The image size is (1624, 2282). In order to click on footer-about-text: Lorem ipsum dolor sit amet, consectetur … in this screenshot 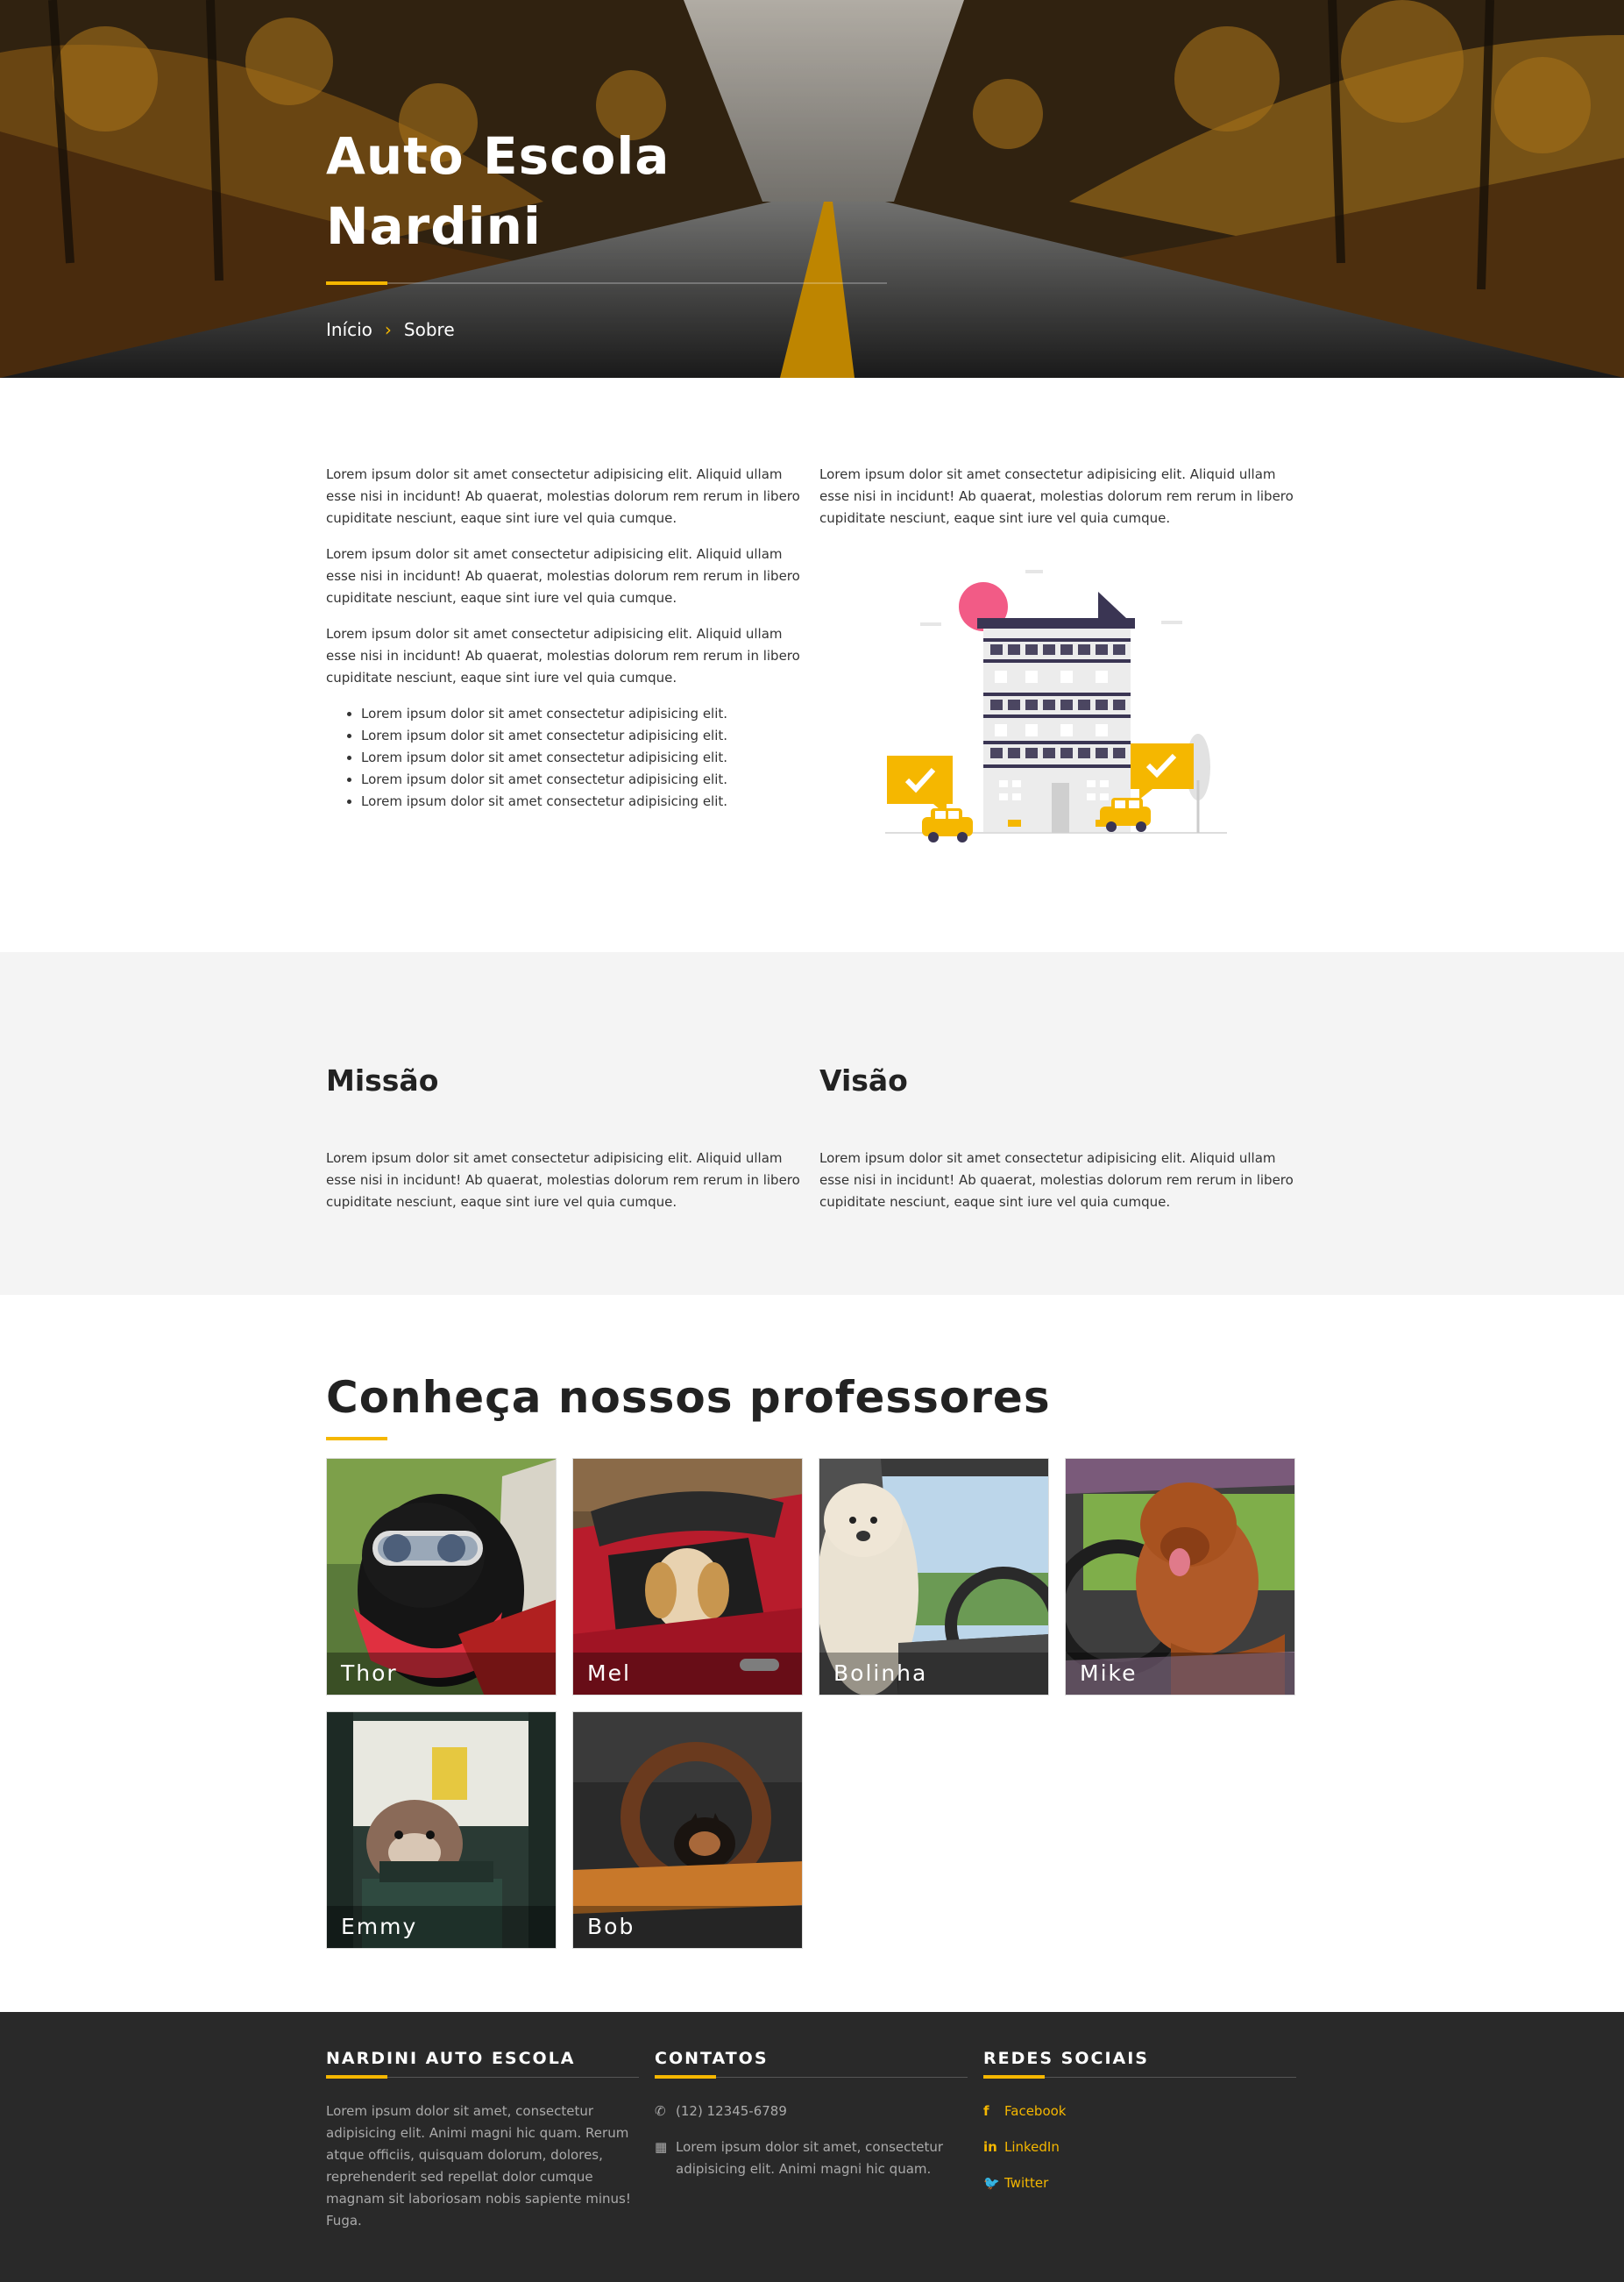, I will do `click(478, 2166)`.